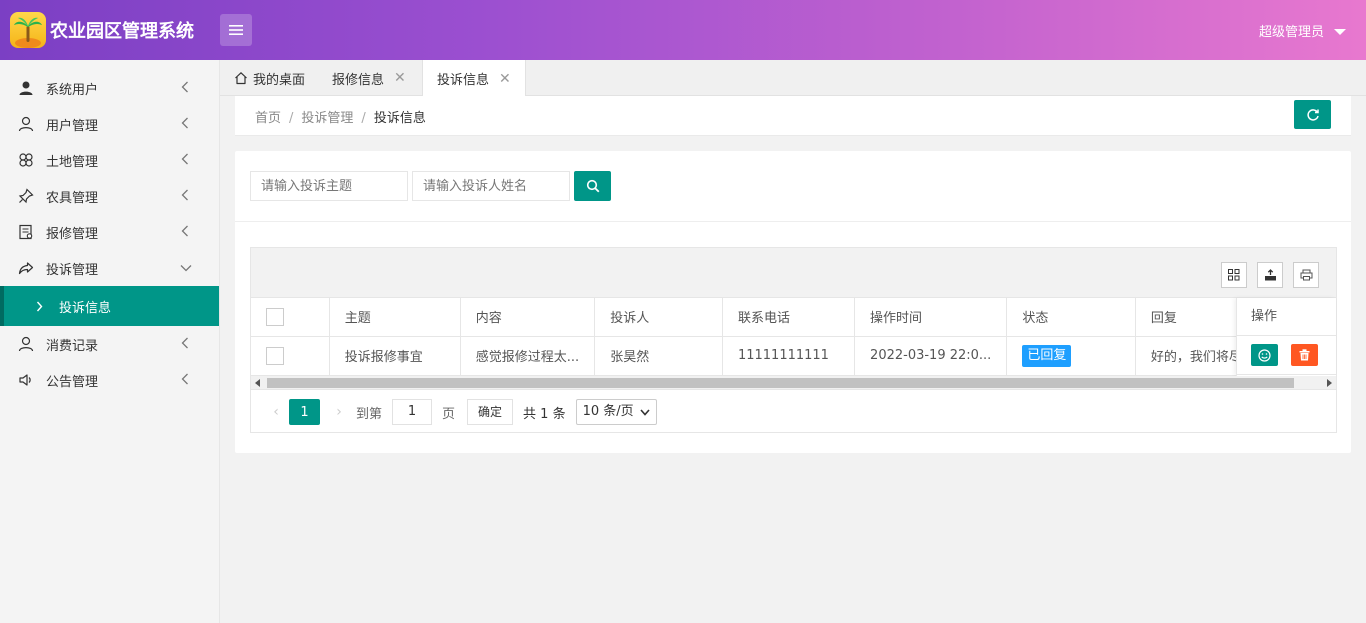 This screenshot has width=1366, height=623. What do you see at coordinates (236, 30) in the screenshot?
I see `menu-toggle-button` at bounding box center [236, 30].